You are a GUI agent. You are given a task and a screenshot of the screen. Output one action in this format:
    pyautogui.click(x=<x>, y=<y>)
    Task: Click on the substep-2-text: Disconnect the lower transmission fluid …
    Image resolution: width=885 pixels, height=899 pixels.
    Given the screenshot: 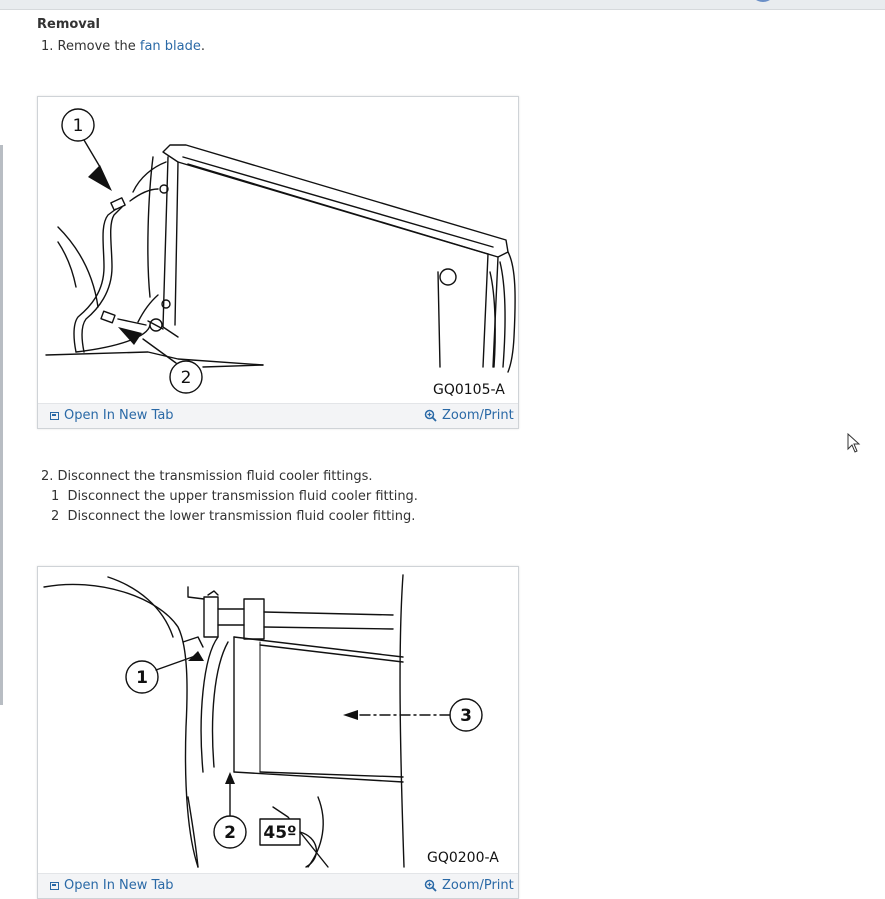 What is the action you would take?
    pyautogui.click(x=241, y=516)
    